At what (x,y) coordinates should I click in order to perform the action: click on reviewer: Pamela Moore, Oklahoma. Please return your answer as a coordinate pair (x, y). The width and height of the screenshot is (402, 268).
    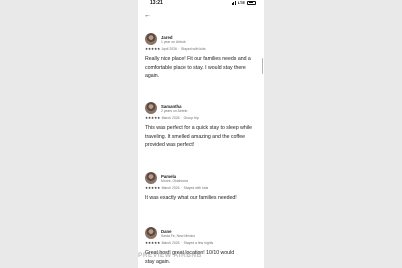
    Looking at the image, I should click on (201, 178).